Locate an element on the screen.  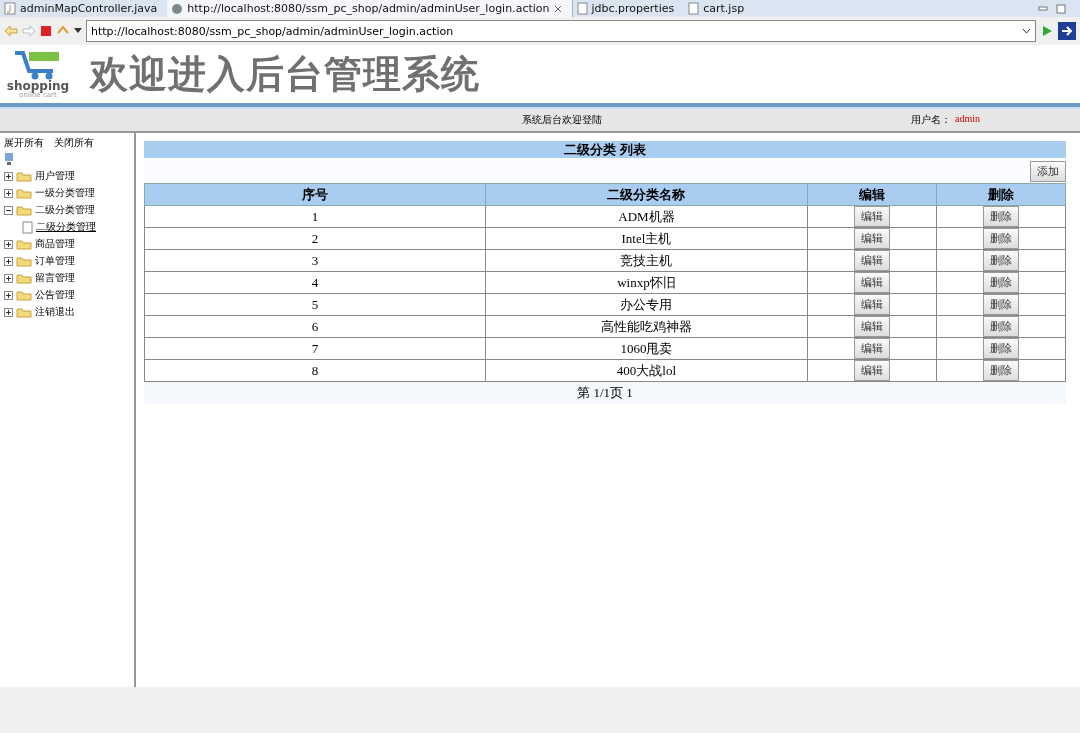
column-header: 二级分类名称 is located at coordinates (646, 194).